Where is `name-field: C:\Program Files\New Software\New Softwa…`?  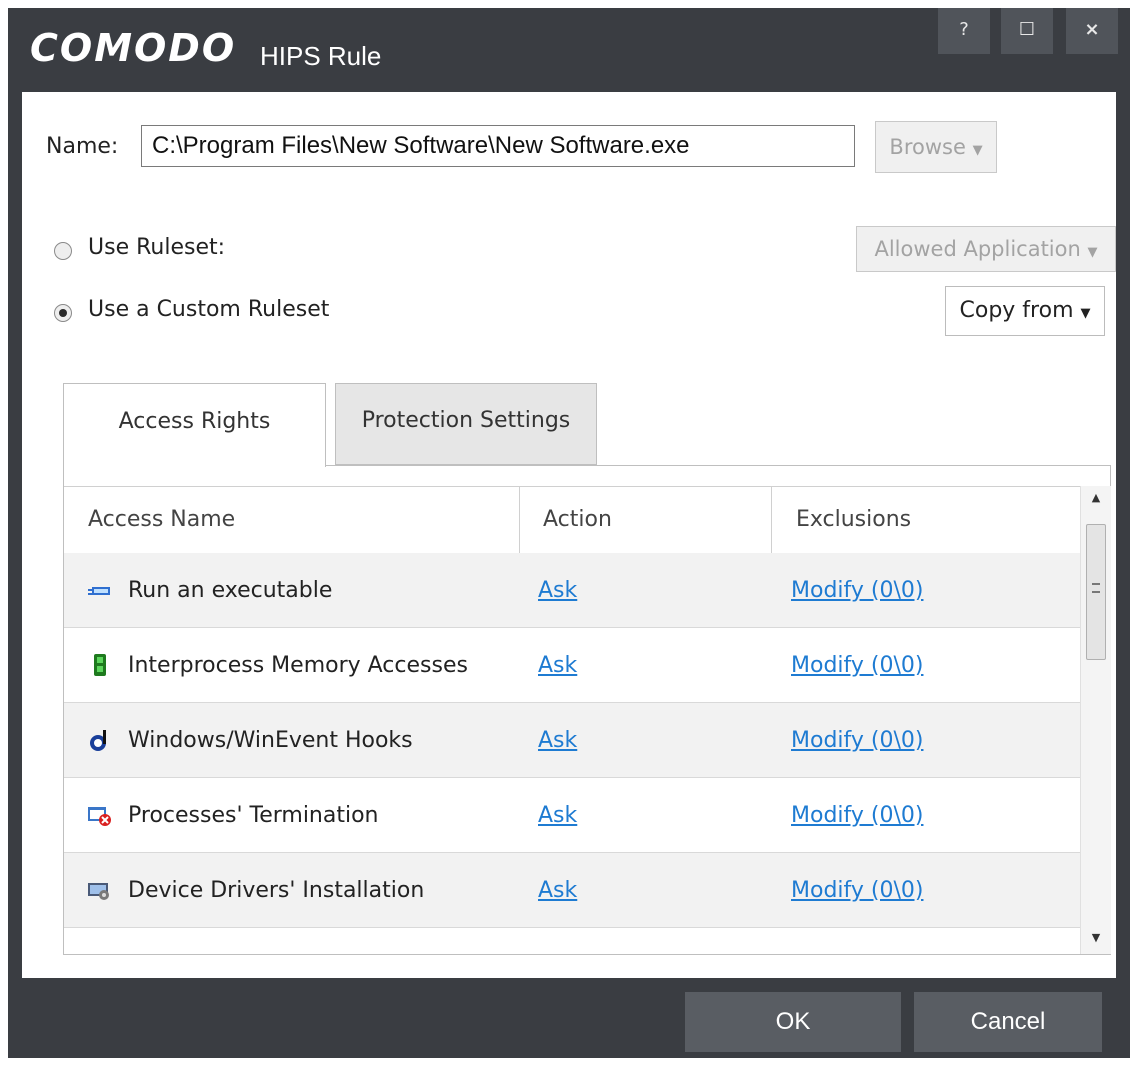 name-field: C:\Program Files\New Software\New Softwa… is located at coordinates (498, 146).